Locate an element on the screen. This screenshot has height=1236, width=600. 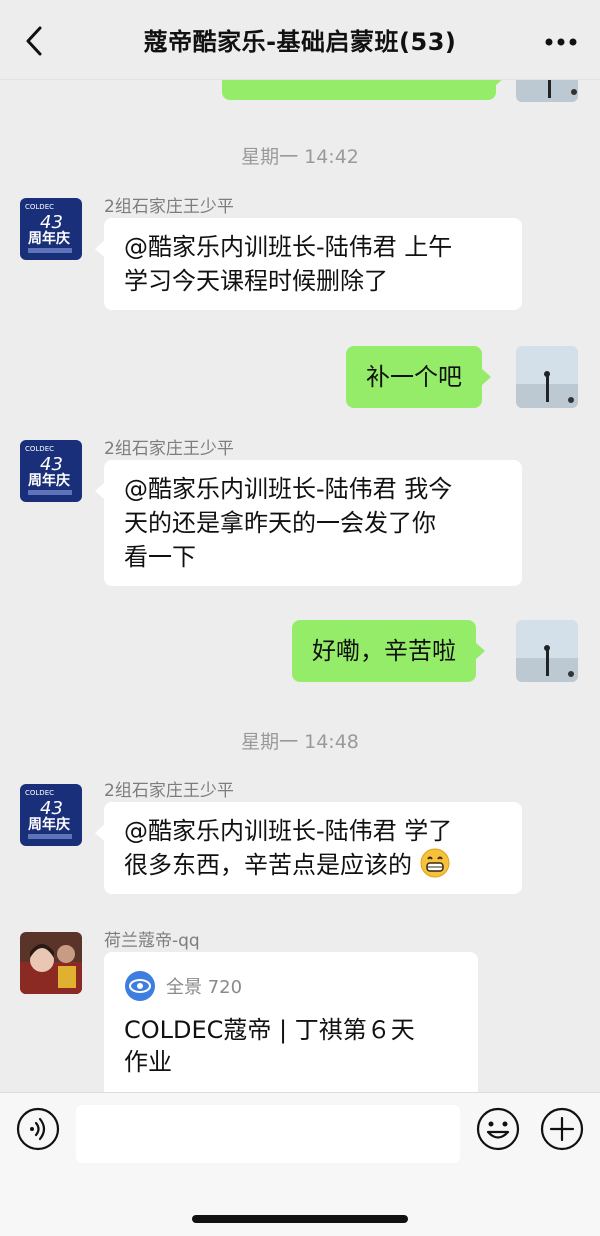
card-source: 全景 720 is located at coordinates (291, 986).